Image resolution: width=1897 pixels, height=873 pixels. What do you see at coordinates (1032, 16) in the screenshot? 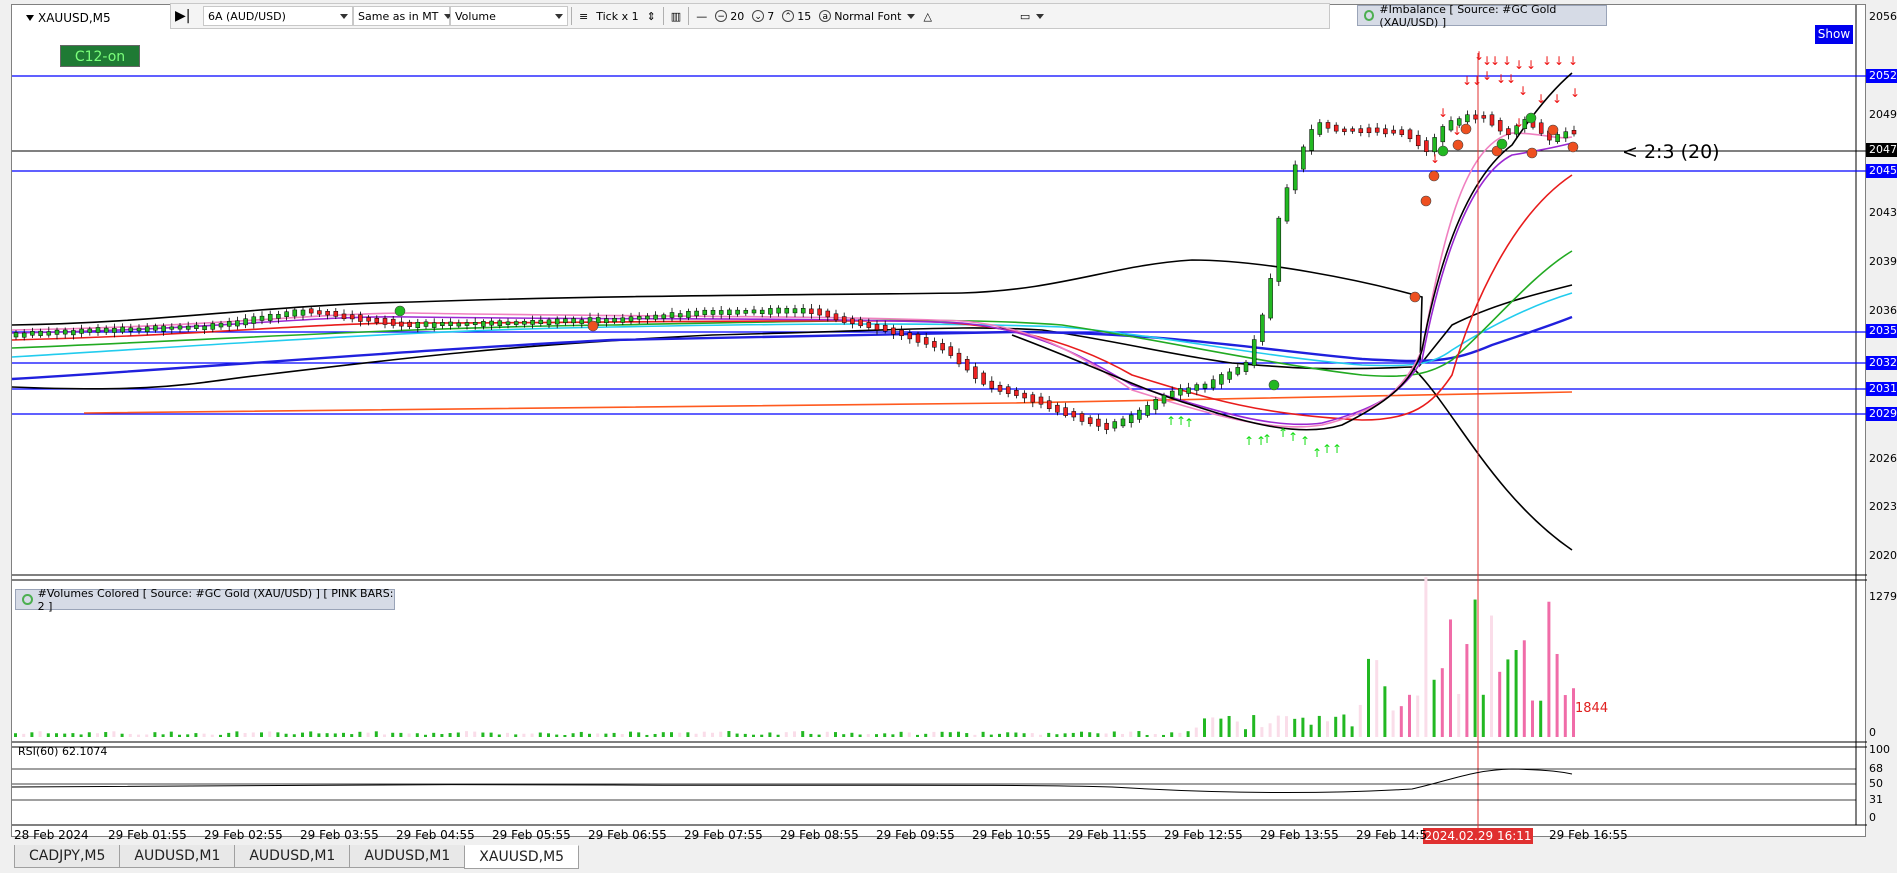
I see `window-icon: ▭` at bounding box center [1032, 16].